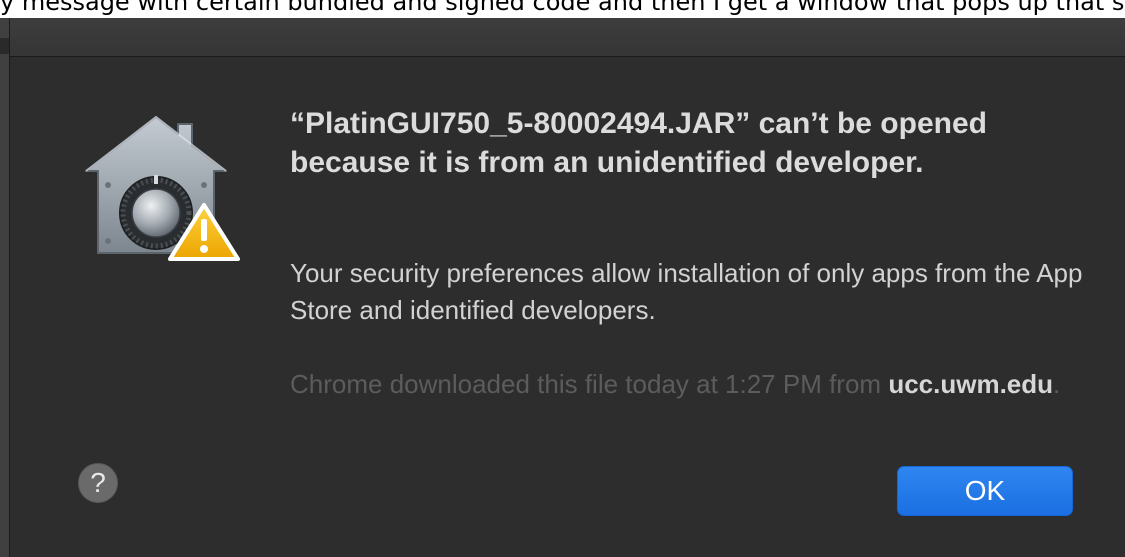  Describe the element at coordinates (971, 384) in the screenshot. I see `source-domain: ucc.uwm.edu` at that location.